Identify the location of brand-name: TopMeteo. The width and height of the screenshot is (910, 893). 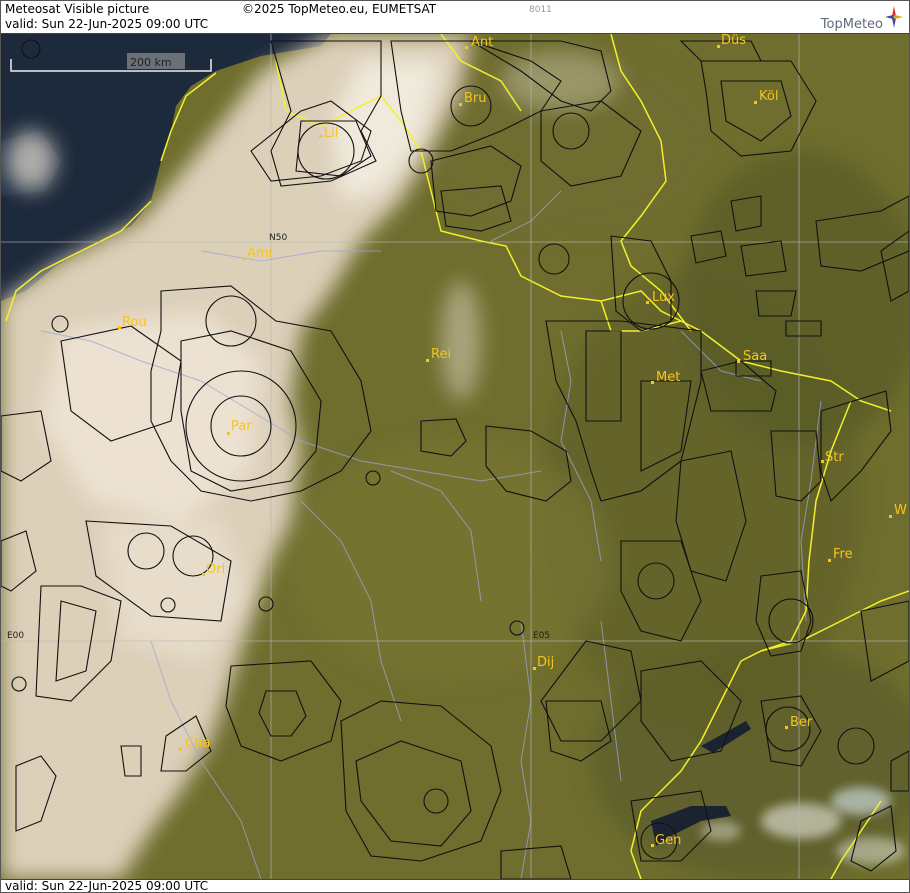
(851, 24).